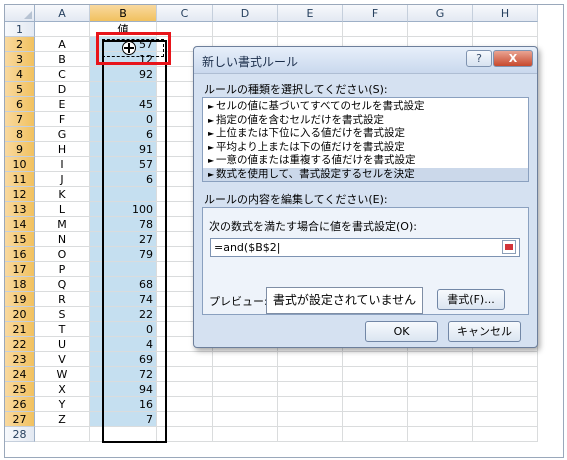 The height and width of the screenshot is (460, 567). I want to click on rule-type-item: ► セルの値に基づいてすべてのセルを書式設定, so click(365, 107).